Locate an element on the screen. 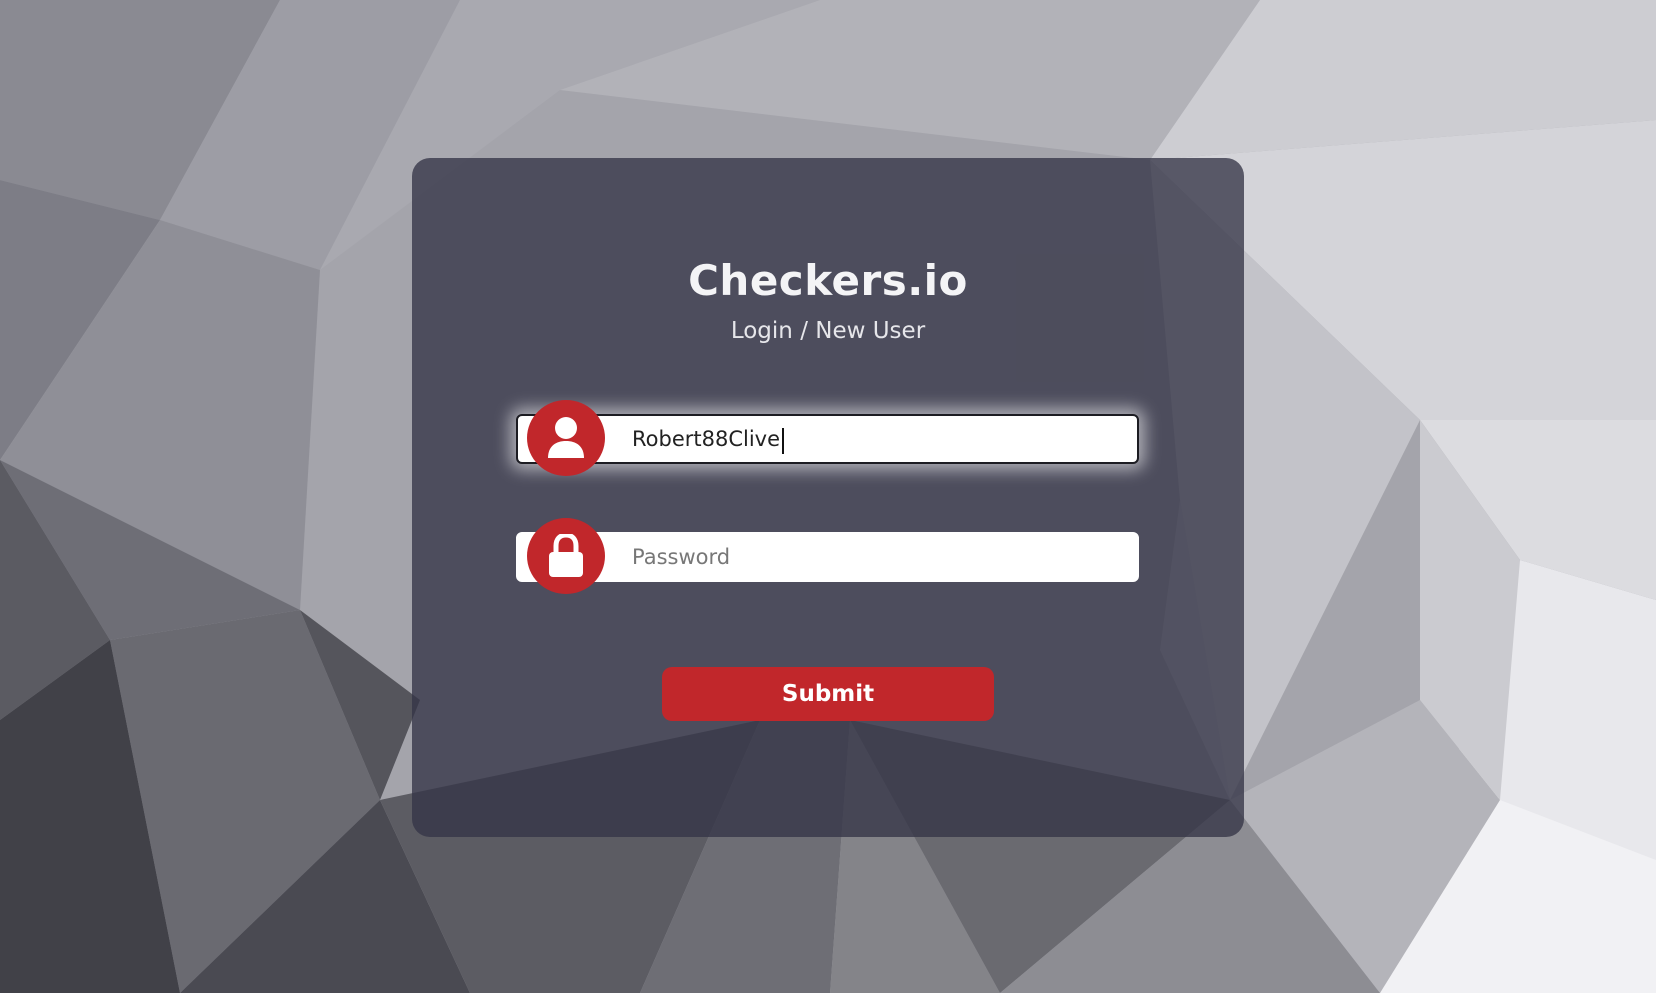 This screenshot has height=993, width=1656. password-field is located at coordinates (827, 557).